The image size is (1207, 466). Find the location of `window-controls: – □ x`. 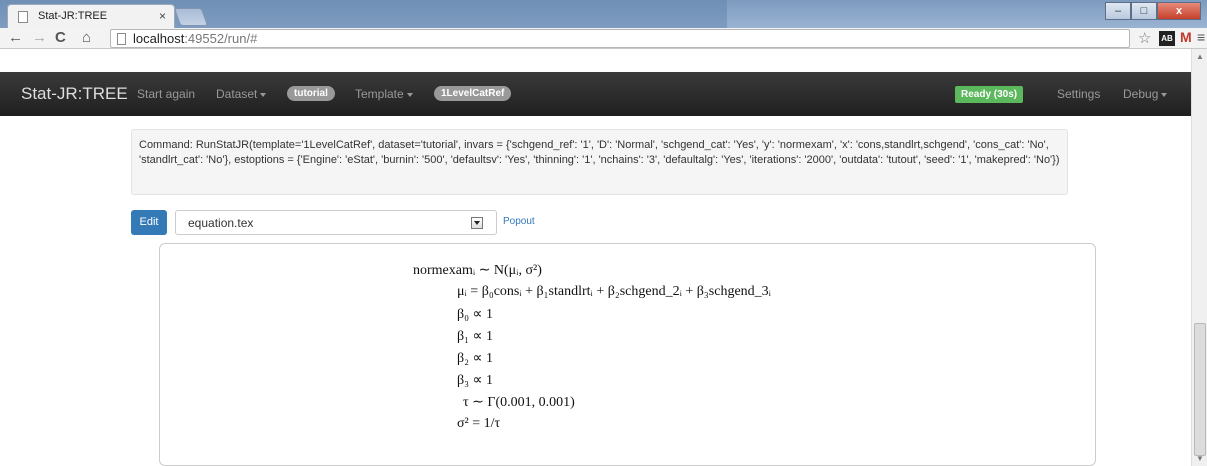

window-controls: – □ x is located at coordinates (1153, 11).